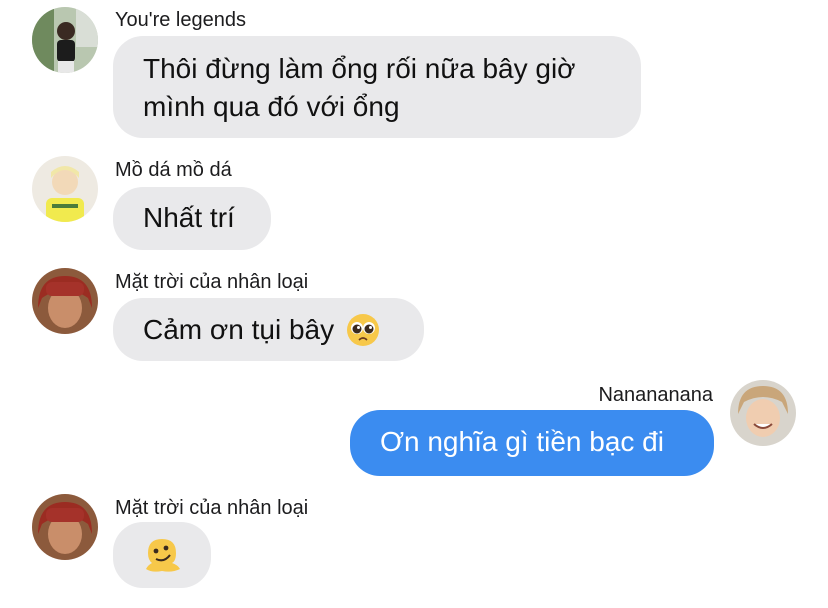 Image resolution: width=828 pixels, height=608 pixels. I want to click on message-bubble, so click(162, 555).